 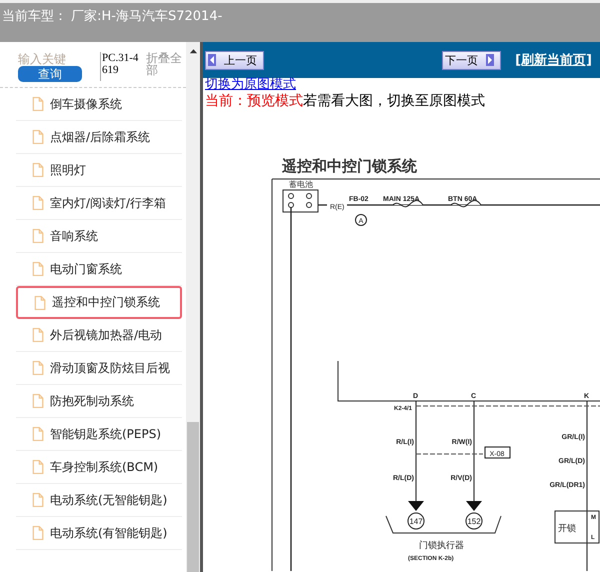 What do you see at coordinates (121, 66) in the screenshot?
I see `code-text: PC.31-4619` at bounding box center [121, 66].